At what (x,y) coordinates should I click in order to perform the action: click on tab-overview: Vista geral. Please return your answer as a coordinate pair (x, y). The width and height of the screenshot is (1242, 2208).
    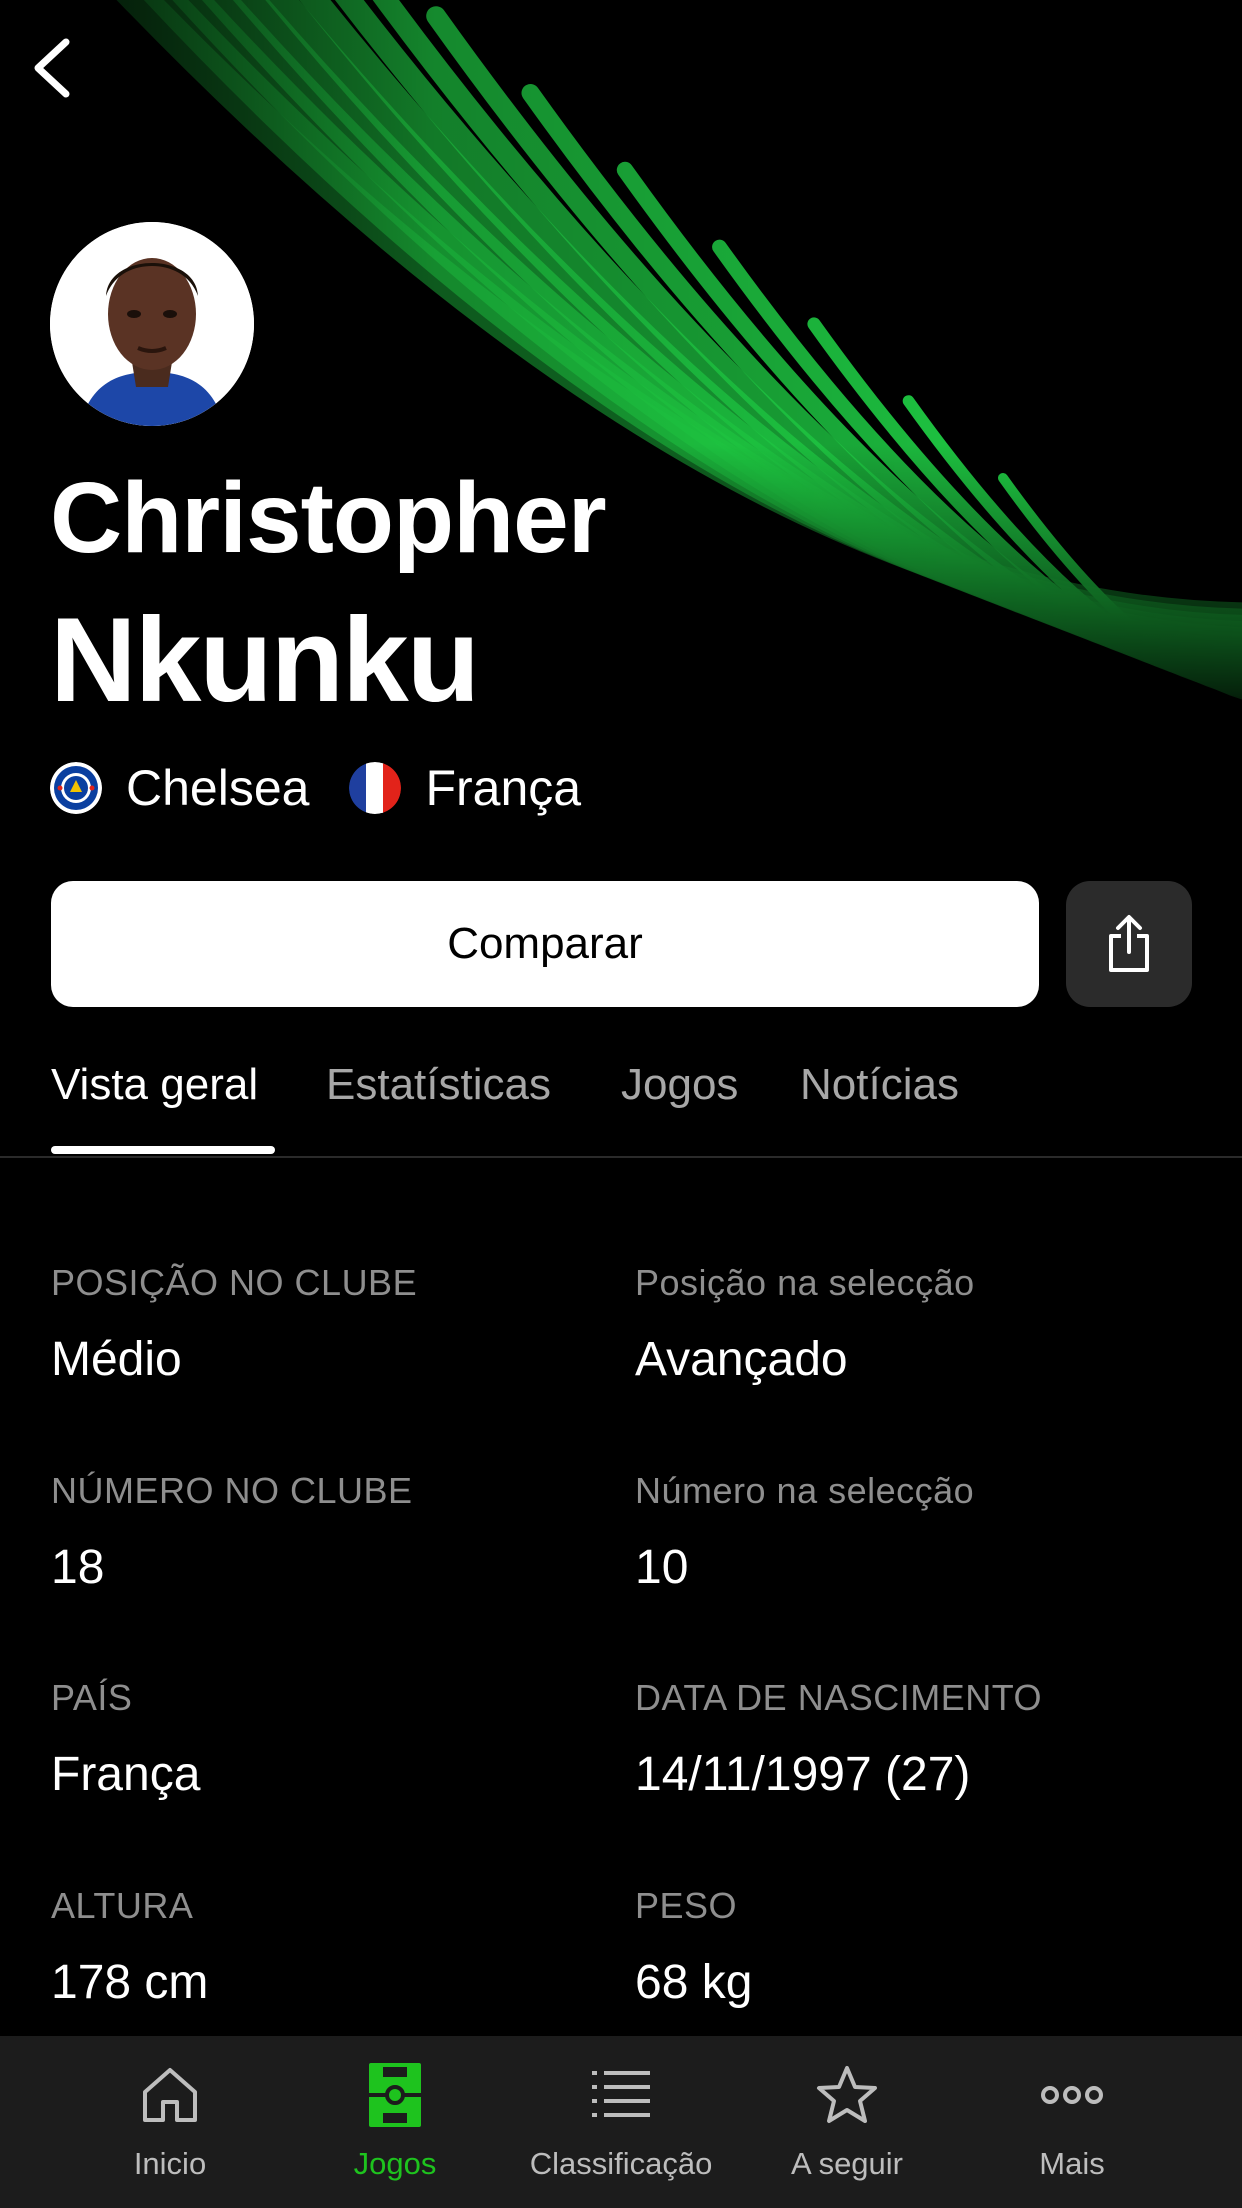
    Looking at the image, I should click on (154, 1085).